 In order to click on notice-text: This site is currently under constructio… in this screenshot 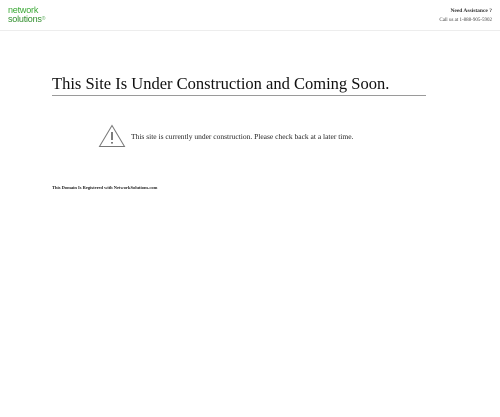, I will do `click(242, 136)`.